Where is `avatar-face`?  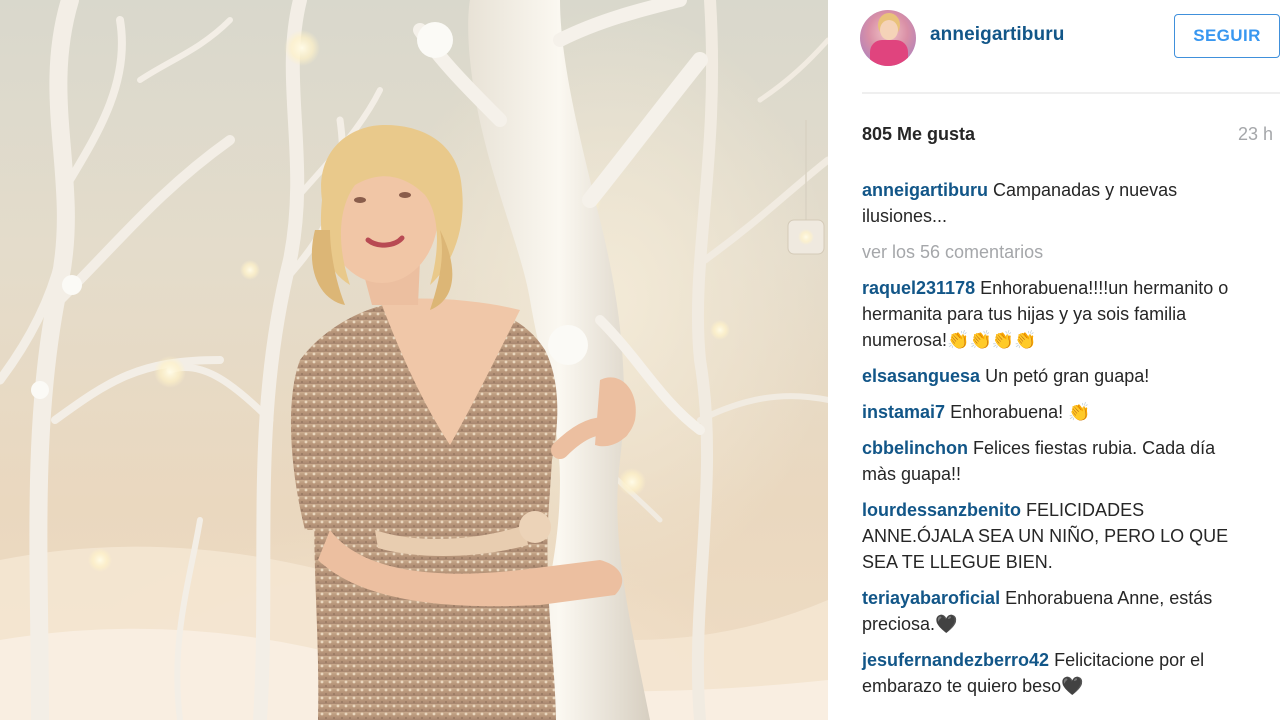
avatar-face is located at coordinates (889, 30).